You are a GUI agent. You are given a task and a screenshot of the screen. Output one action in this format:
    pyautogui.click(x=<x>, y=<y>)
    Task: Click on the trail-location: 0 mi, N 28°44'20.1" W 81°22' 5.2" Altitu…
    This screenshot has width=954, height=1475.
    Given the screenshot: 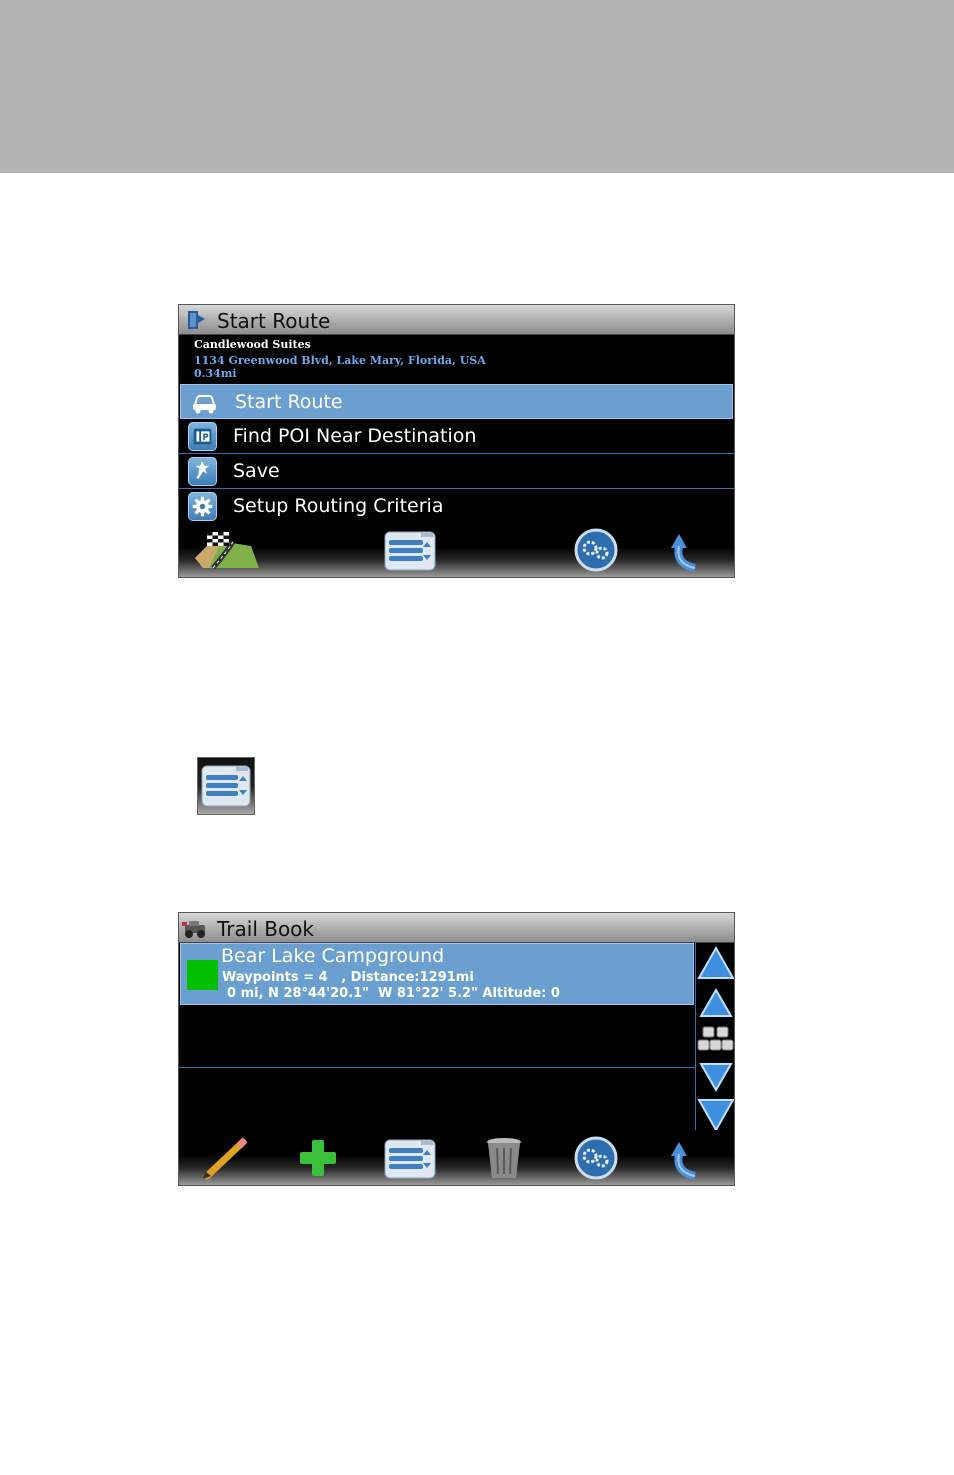 What is the action you would take?
    pyautogui.click(x=393, y=993)
    